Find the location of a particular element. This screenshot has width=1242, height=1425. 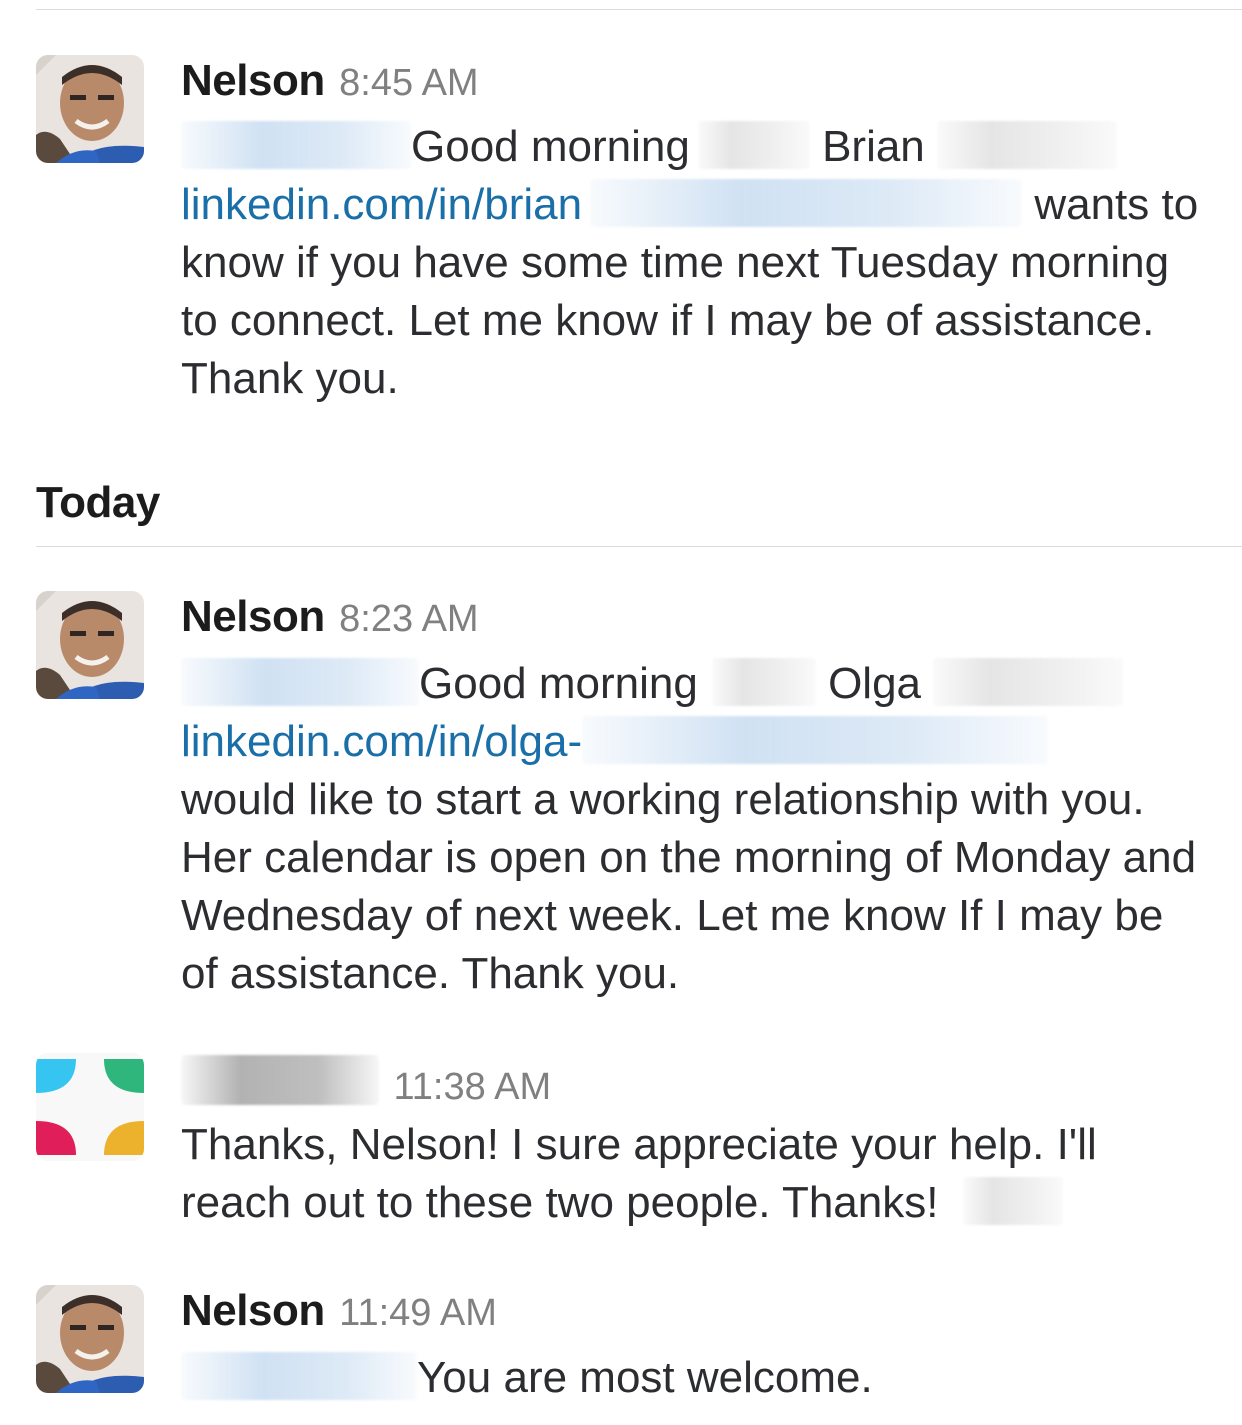

message-header: 11:38 AM is located at coordinates (366, 1082).